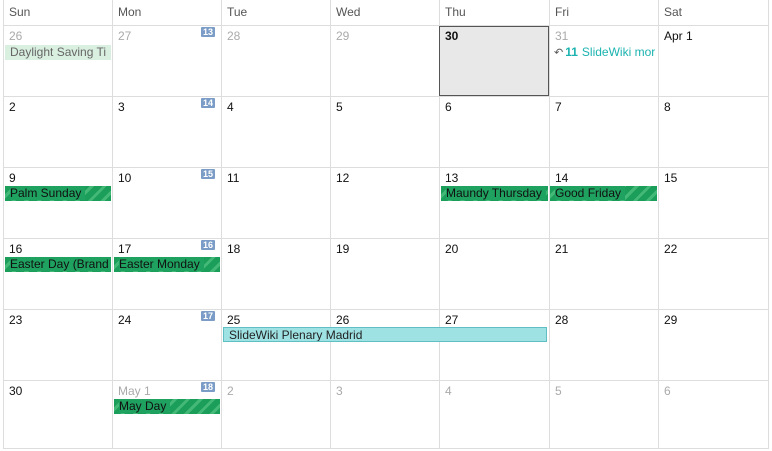 The height and width of the screenshot is (451, 772). I want to click on day-cell: 12, so click(384, 203).